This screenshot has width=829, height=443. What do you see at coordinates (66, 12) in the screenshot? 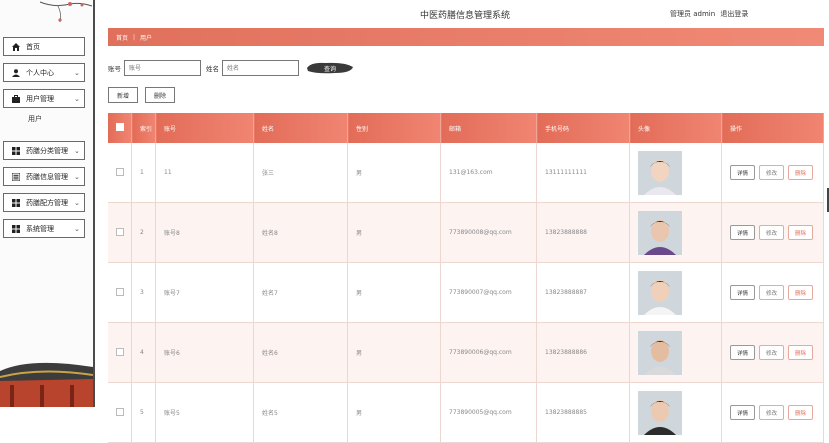
I see `plum-branch-decoration` at bounding box center [66, 12].